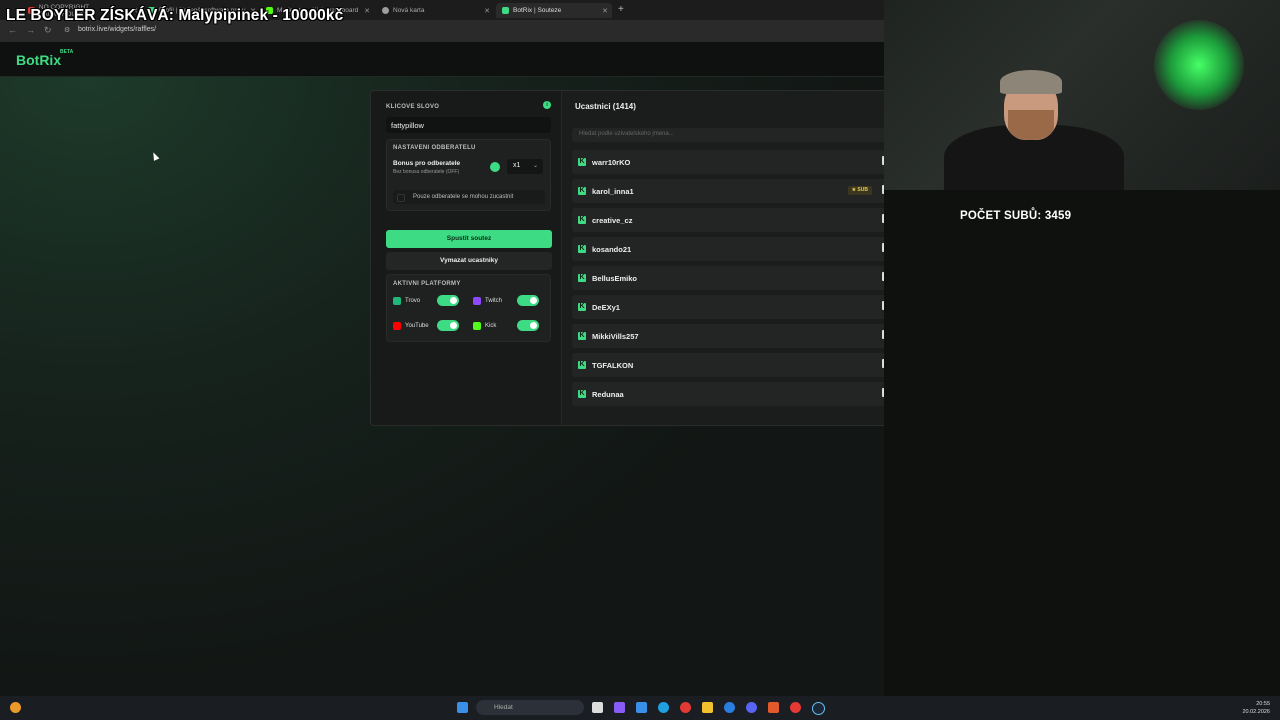 This screenshot has height=720, width=1280. I want to click on clock: 20:55 20.02.2026, so click(1256, 708).